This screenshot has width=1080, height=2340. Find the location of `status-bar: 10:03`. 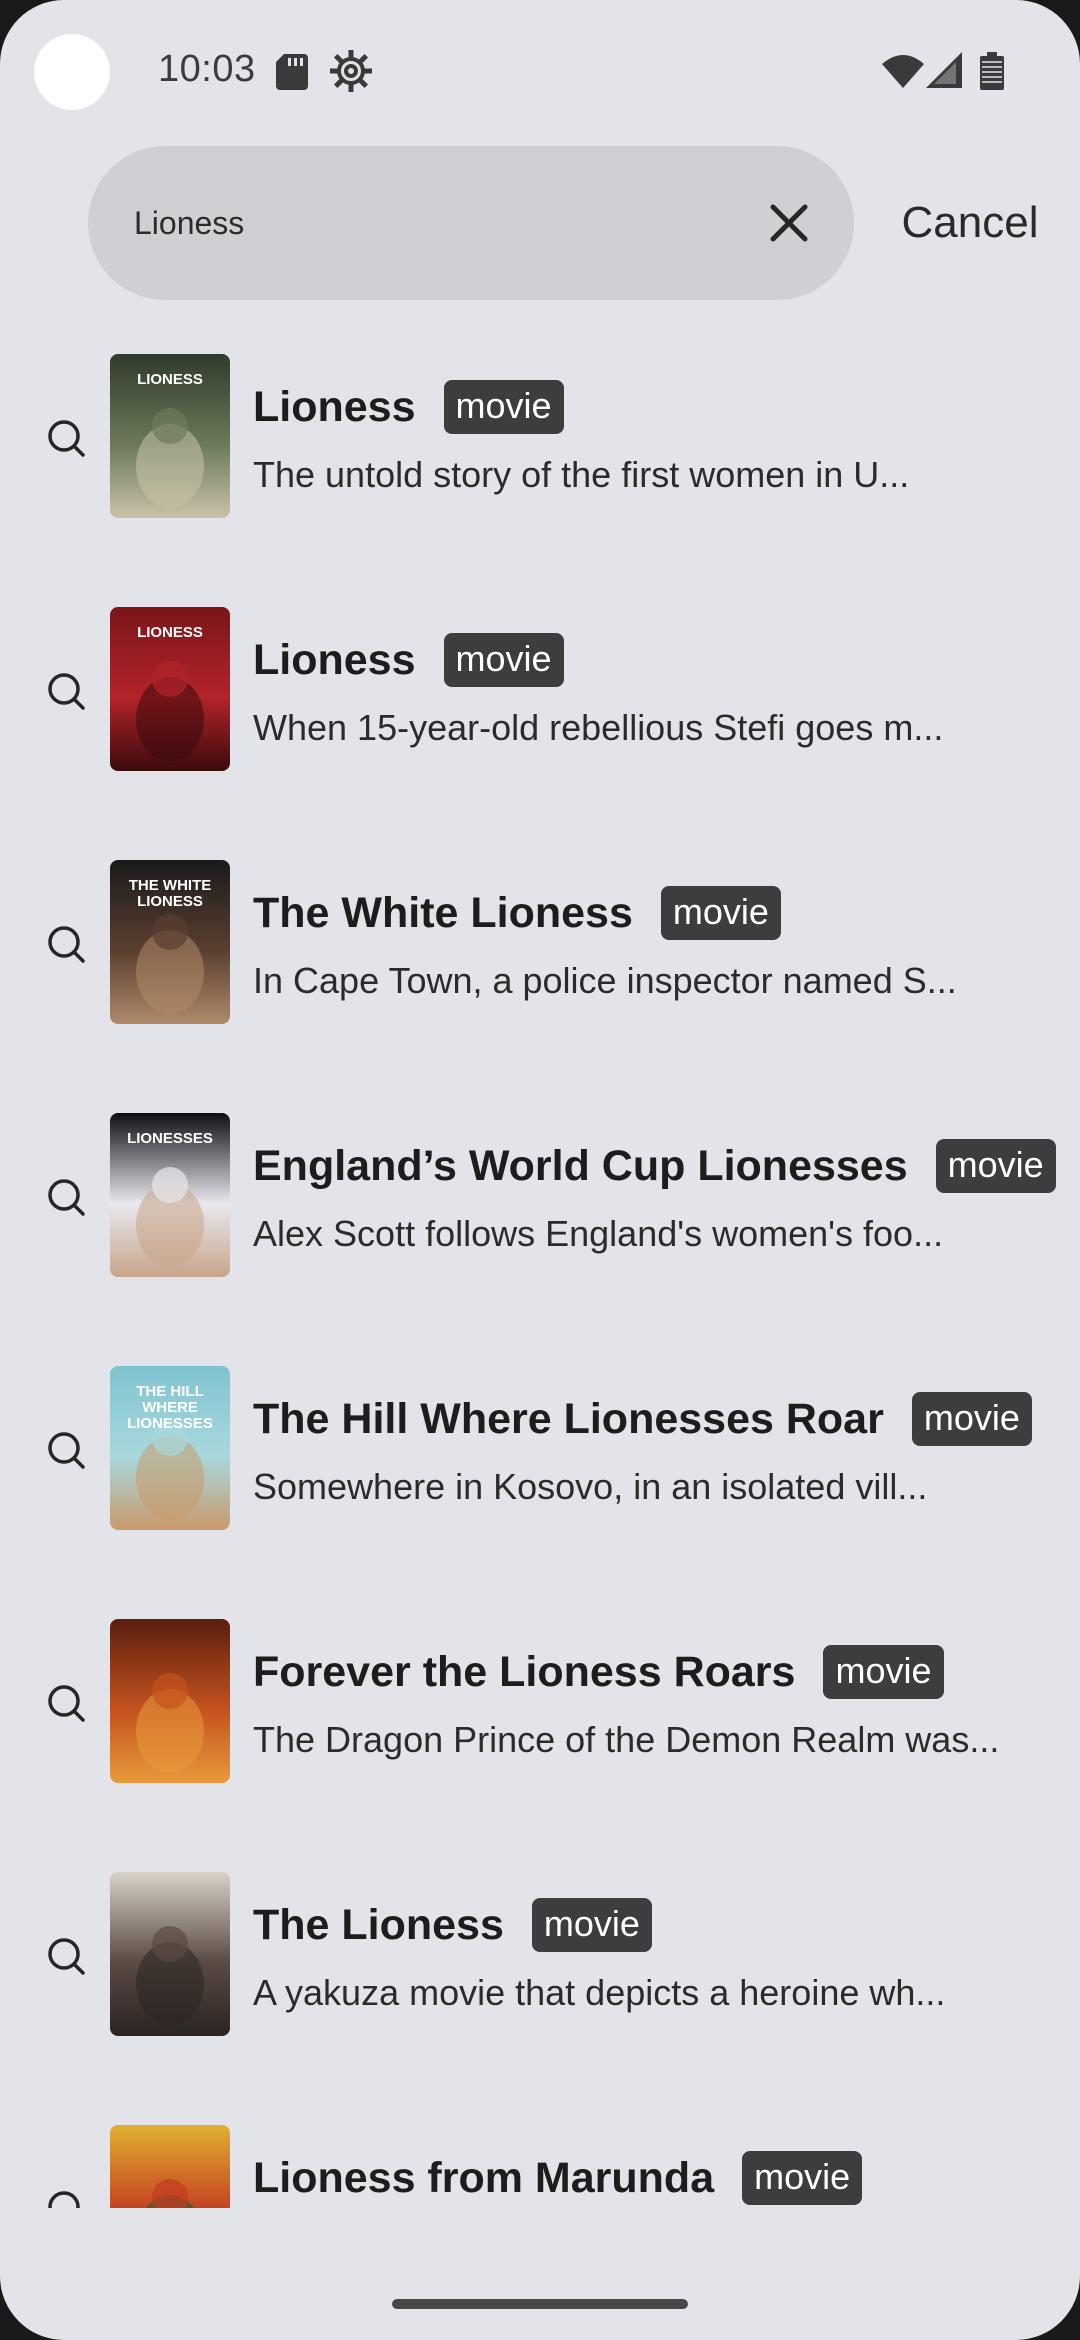

status-bar: 10:03 is located at coordinates (540, 70).